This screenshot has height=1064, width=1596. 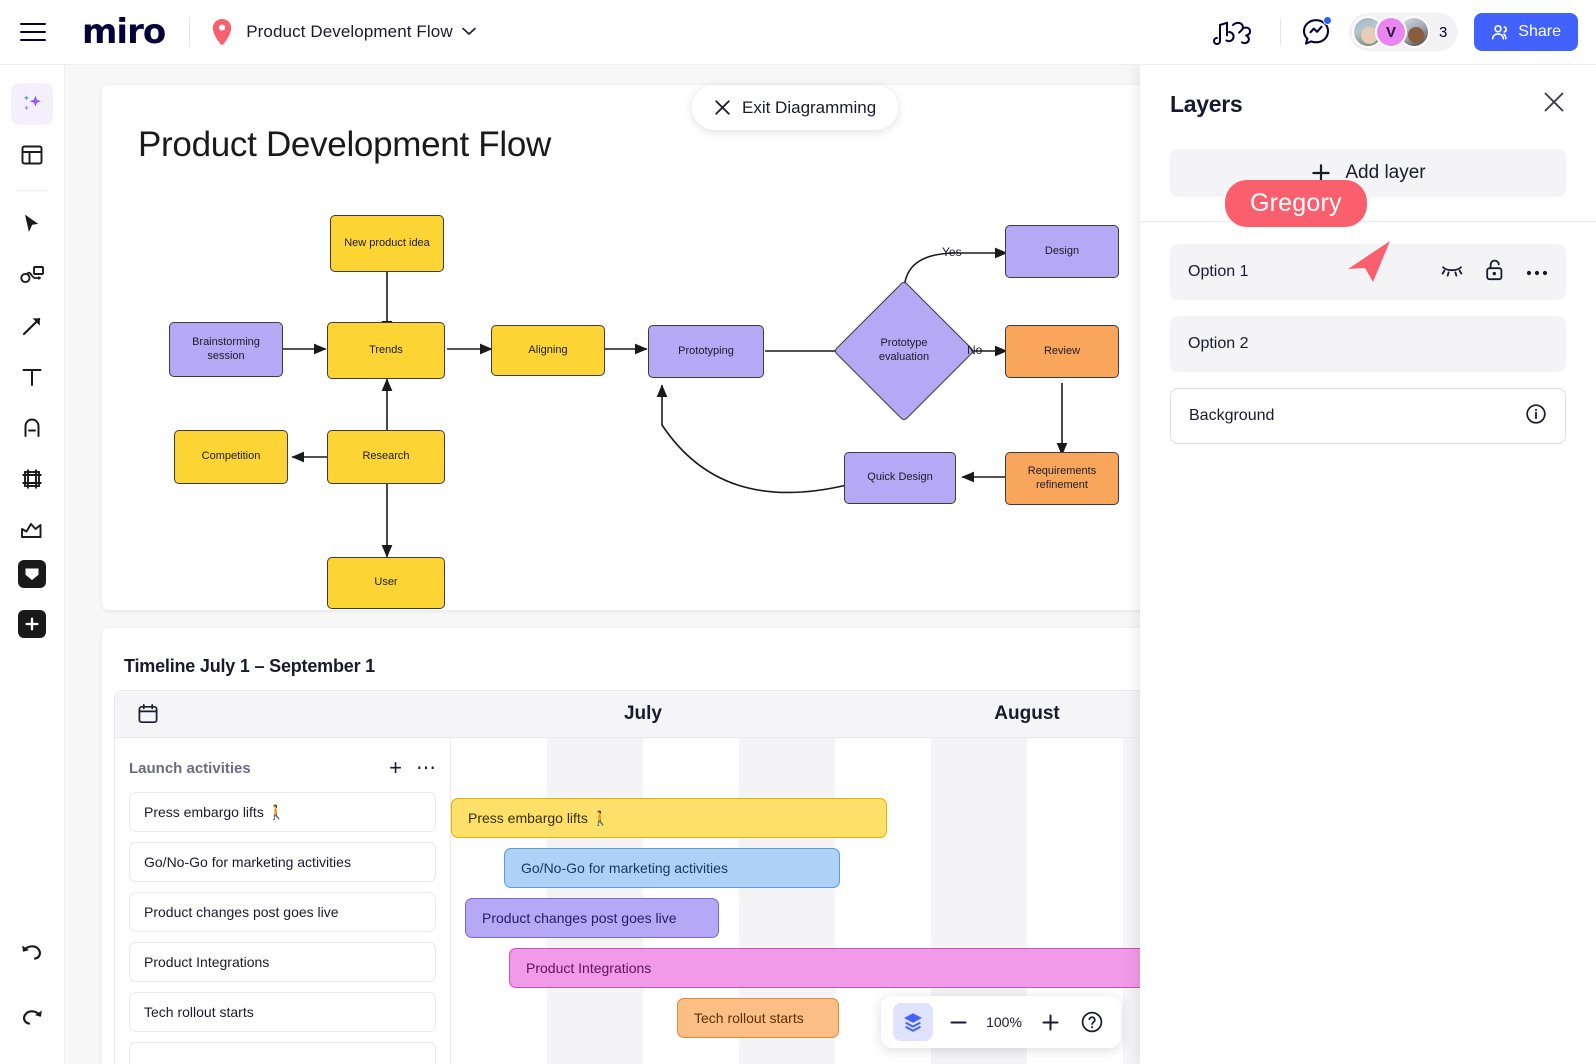 What do you see at coordinates (32, 530) in the screenshot?
I see `tool-chart` at bounding box center [32, 530].